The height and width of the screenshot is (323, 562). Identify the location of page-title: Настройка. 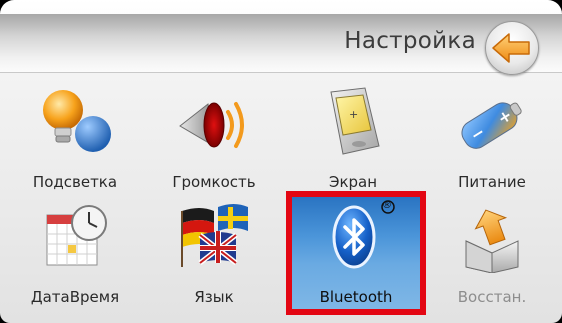
(410, 41).